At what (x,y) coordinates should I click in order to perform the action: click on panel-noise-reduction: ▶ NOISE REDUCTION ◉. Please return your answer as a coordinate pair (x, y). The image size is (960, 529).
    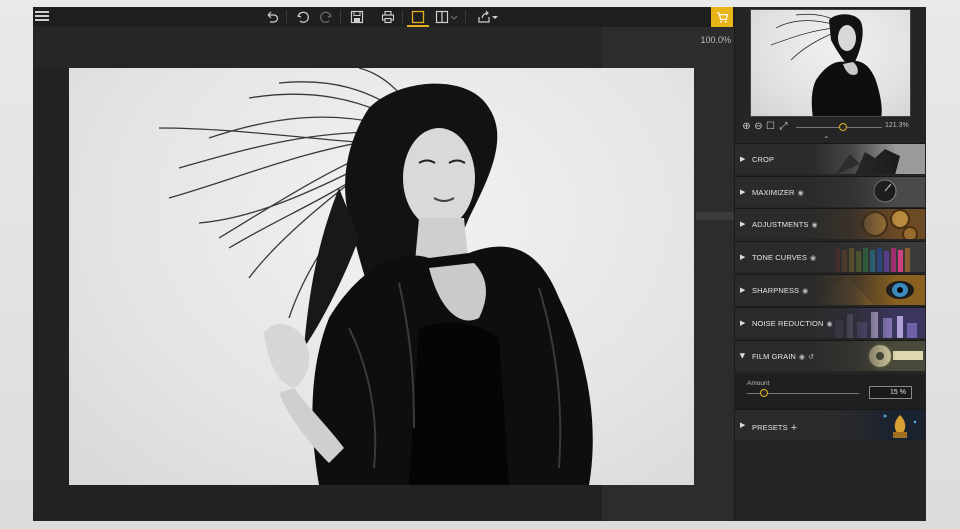
    Looking at the image, I should click on (830, 322).